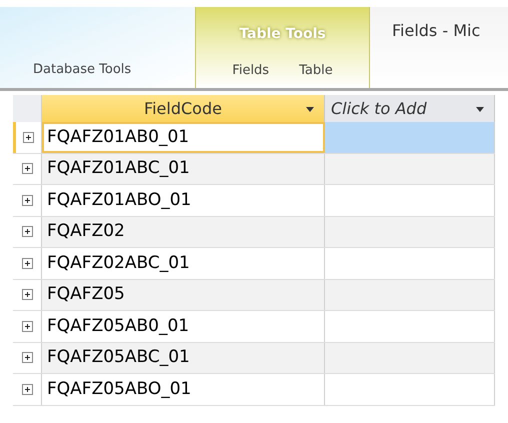  What do you see at coordinates (436, 30) in the screenshot?
I see `window-title: Fields - Mic` at bounding box center [436, 30].